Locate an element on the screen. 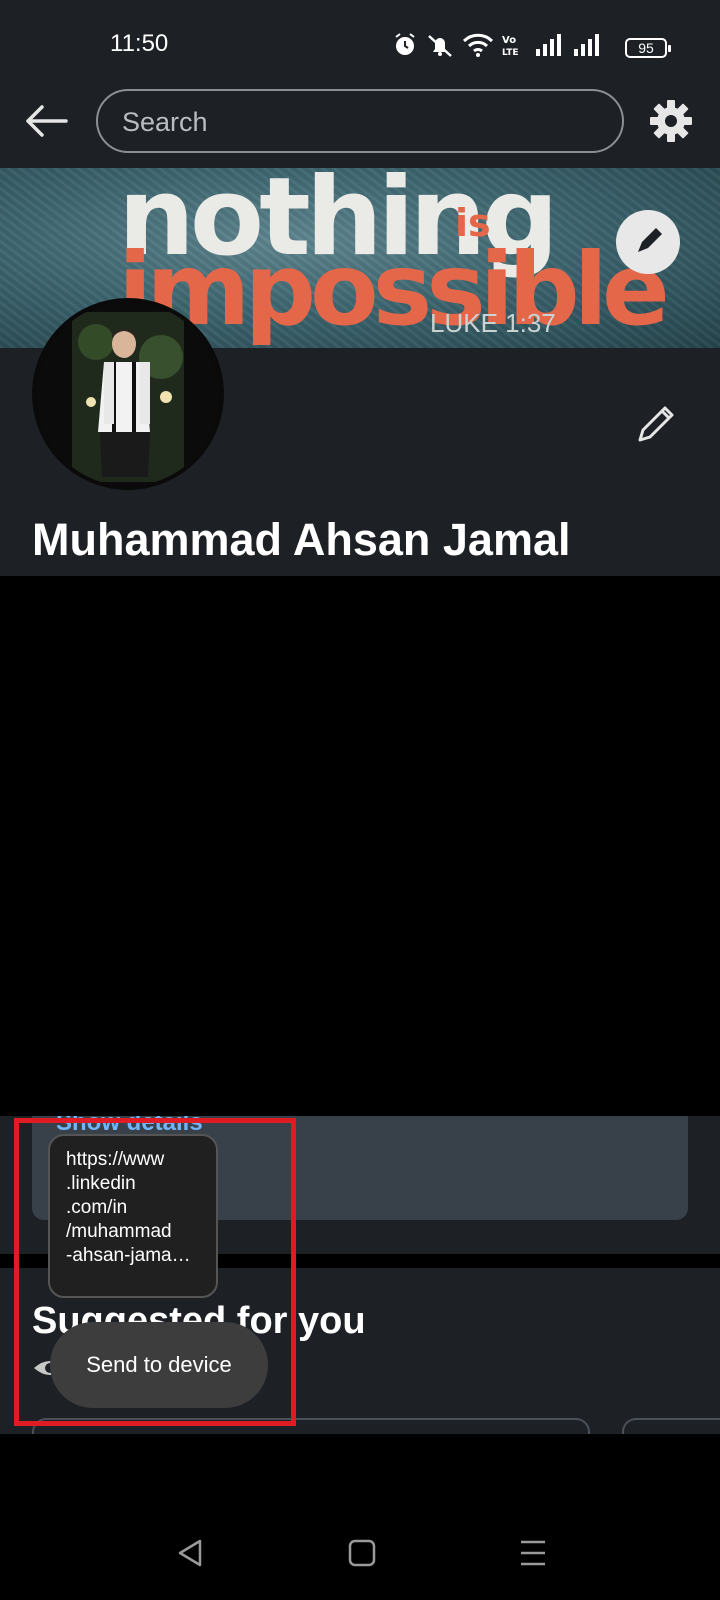 This screenshot has height=1600, width=720. app-bar is located at coordinates (360, 120).